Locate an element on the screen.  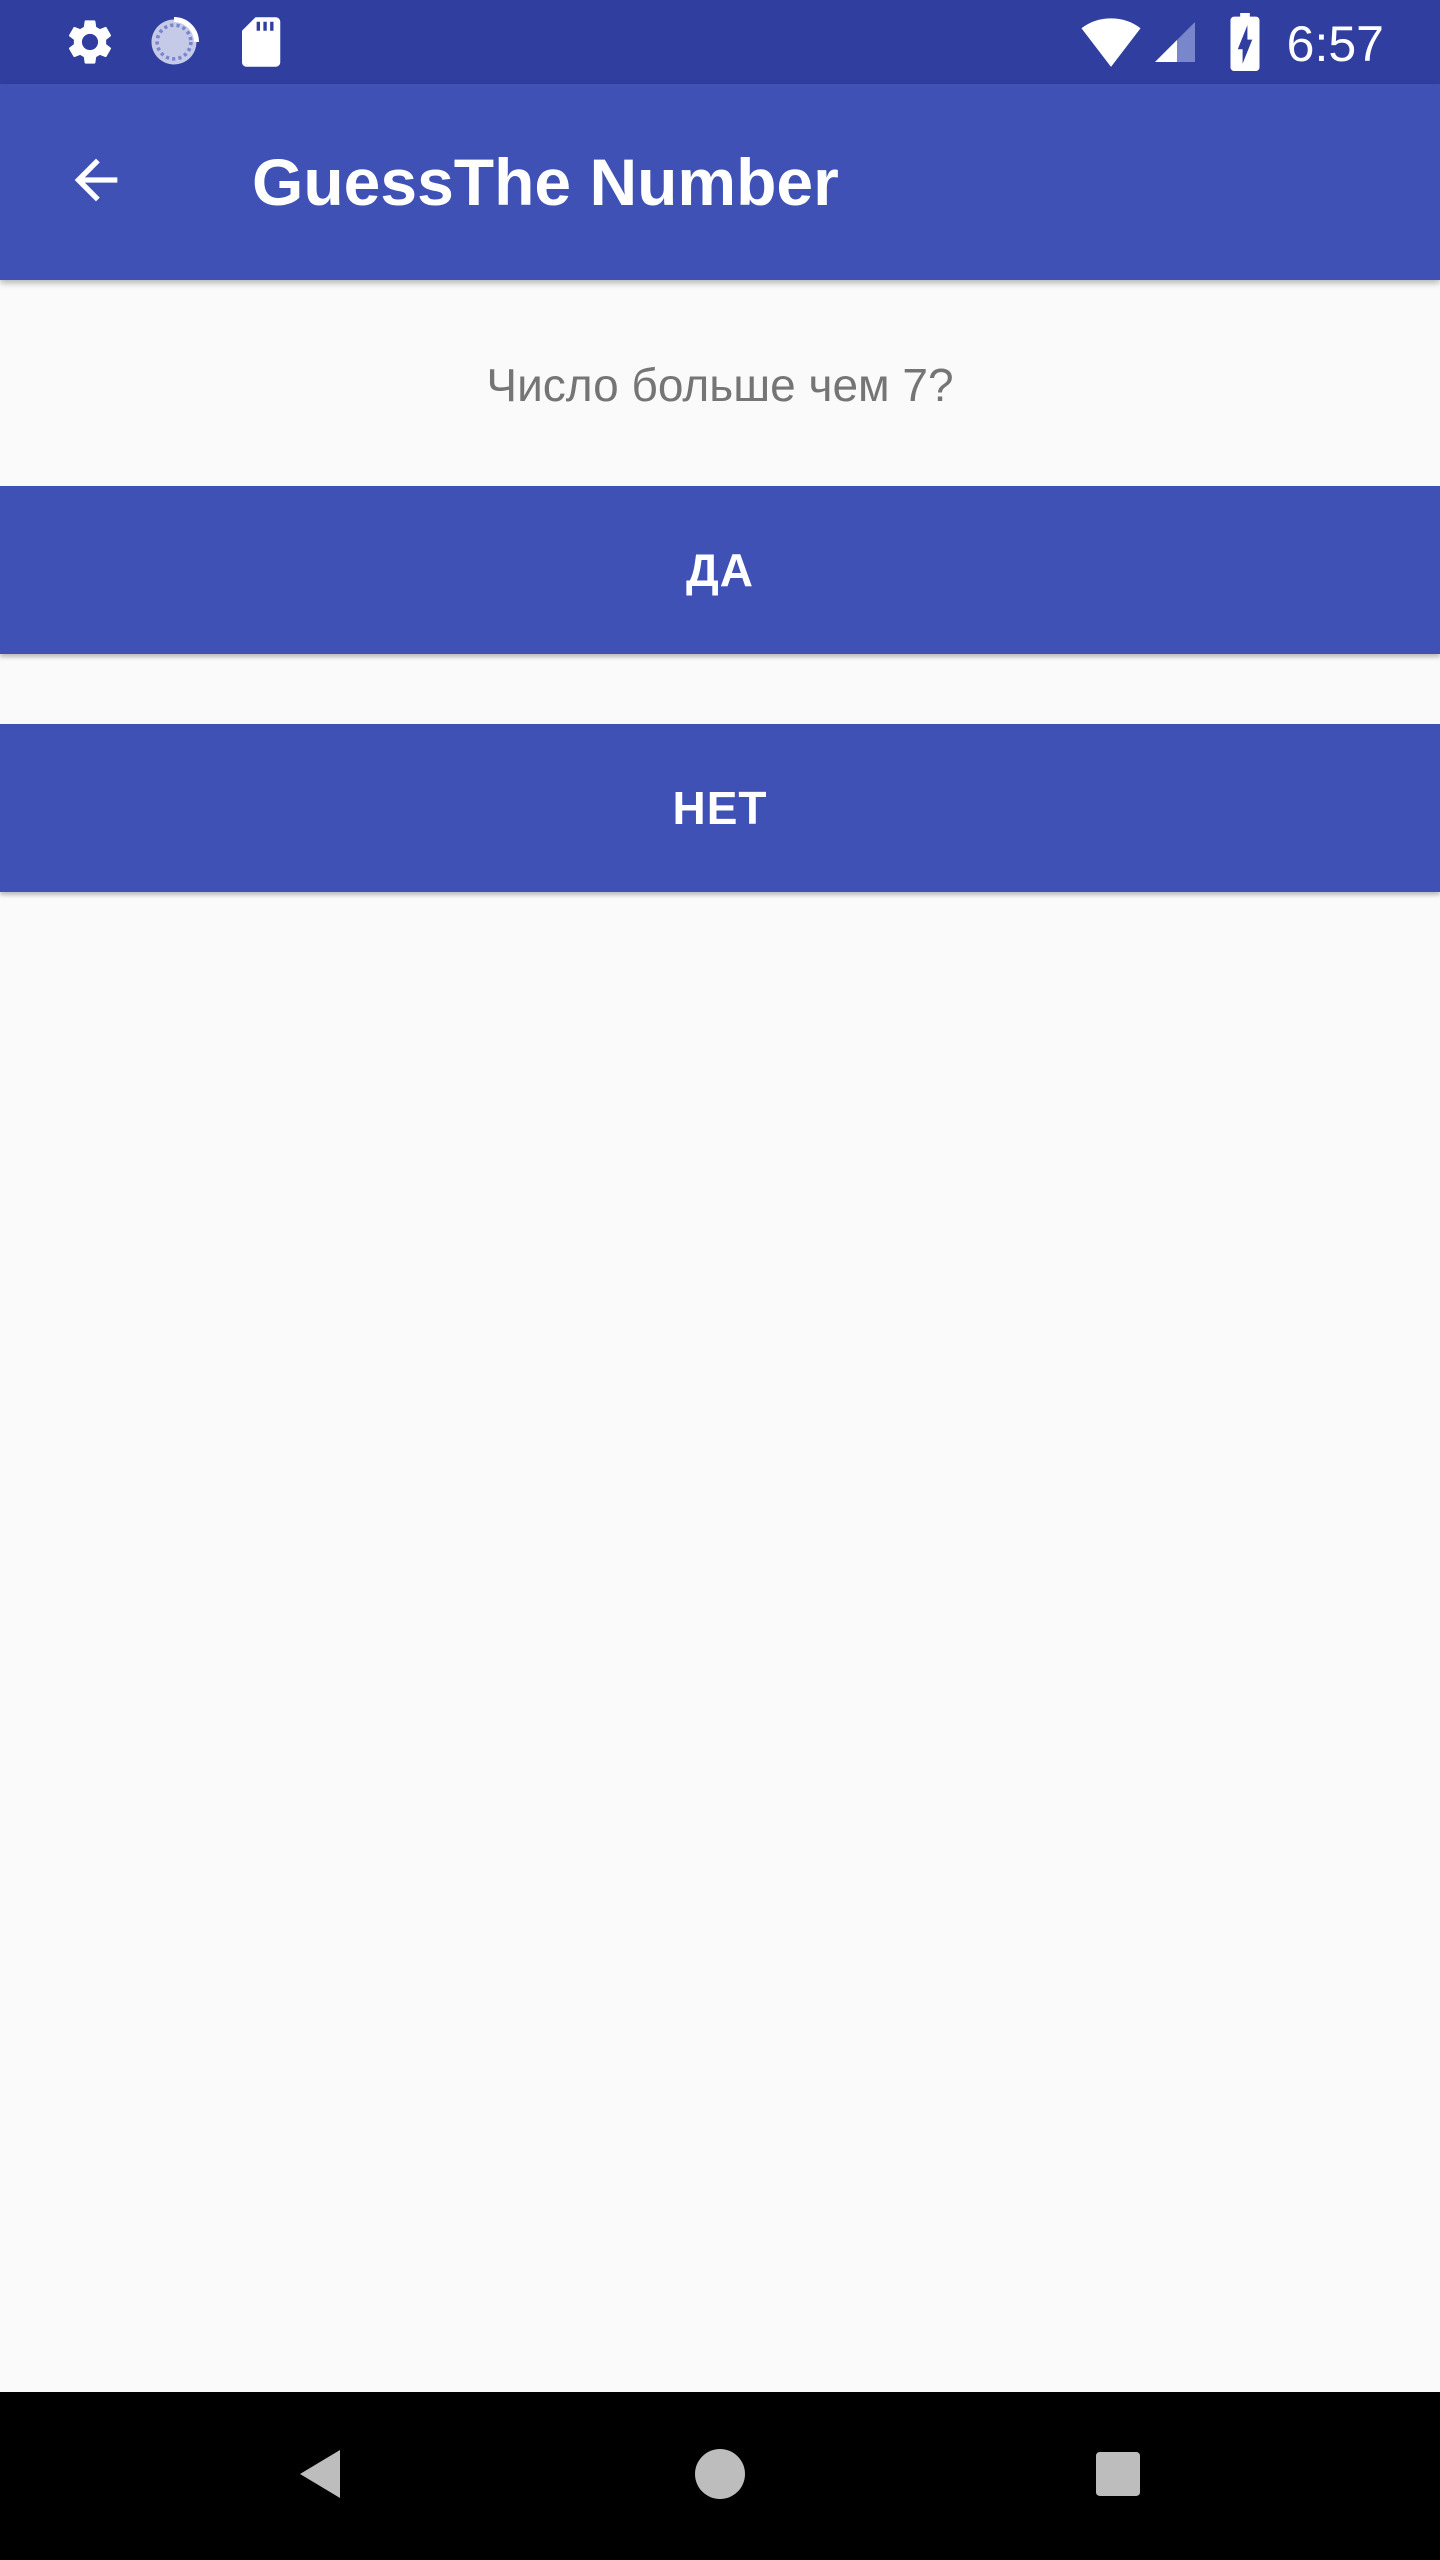
no-button: НЕТ is located at coordinates (720, 808).